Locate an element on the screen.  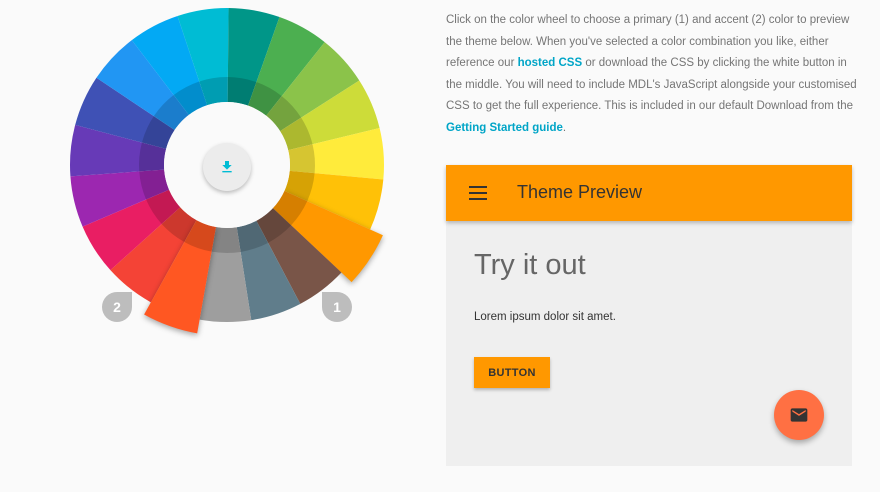
mail-icon is located at coordinates (799, 415).